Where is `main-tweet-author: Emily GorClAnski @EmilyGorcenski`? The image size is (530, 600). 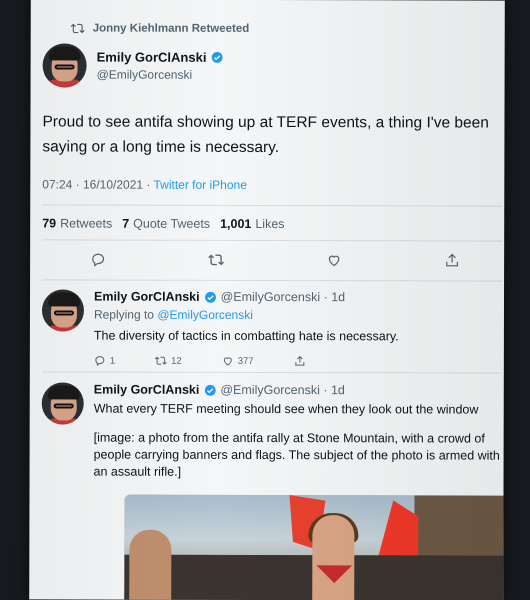 main-tweet-author: Emily GorClAnski @EmilyGorcenski is located at coordinates (133, 65).